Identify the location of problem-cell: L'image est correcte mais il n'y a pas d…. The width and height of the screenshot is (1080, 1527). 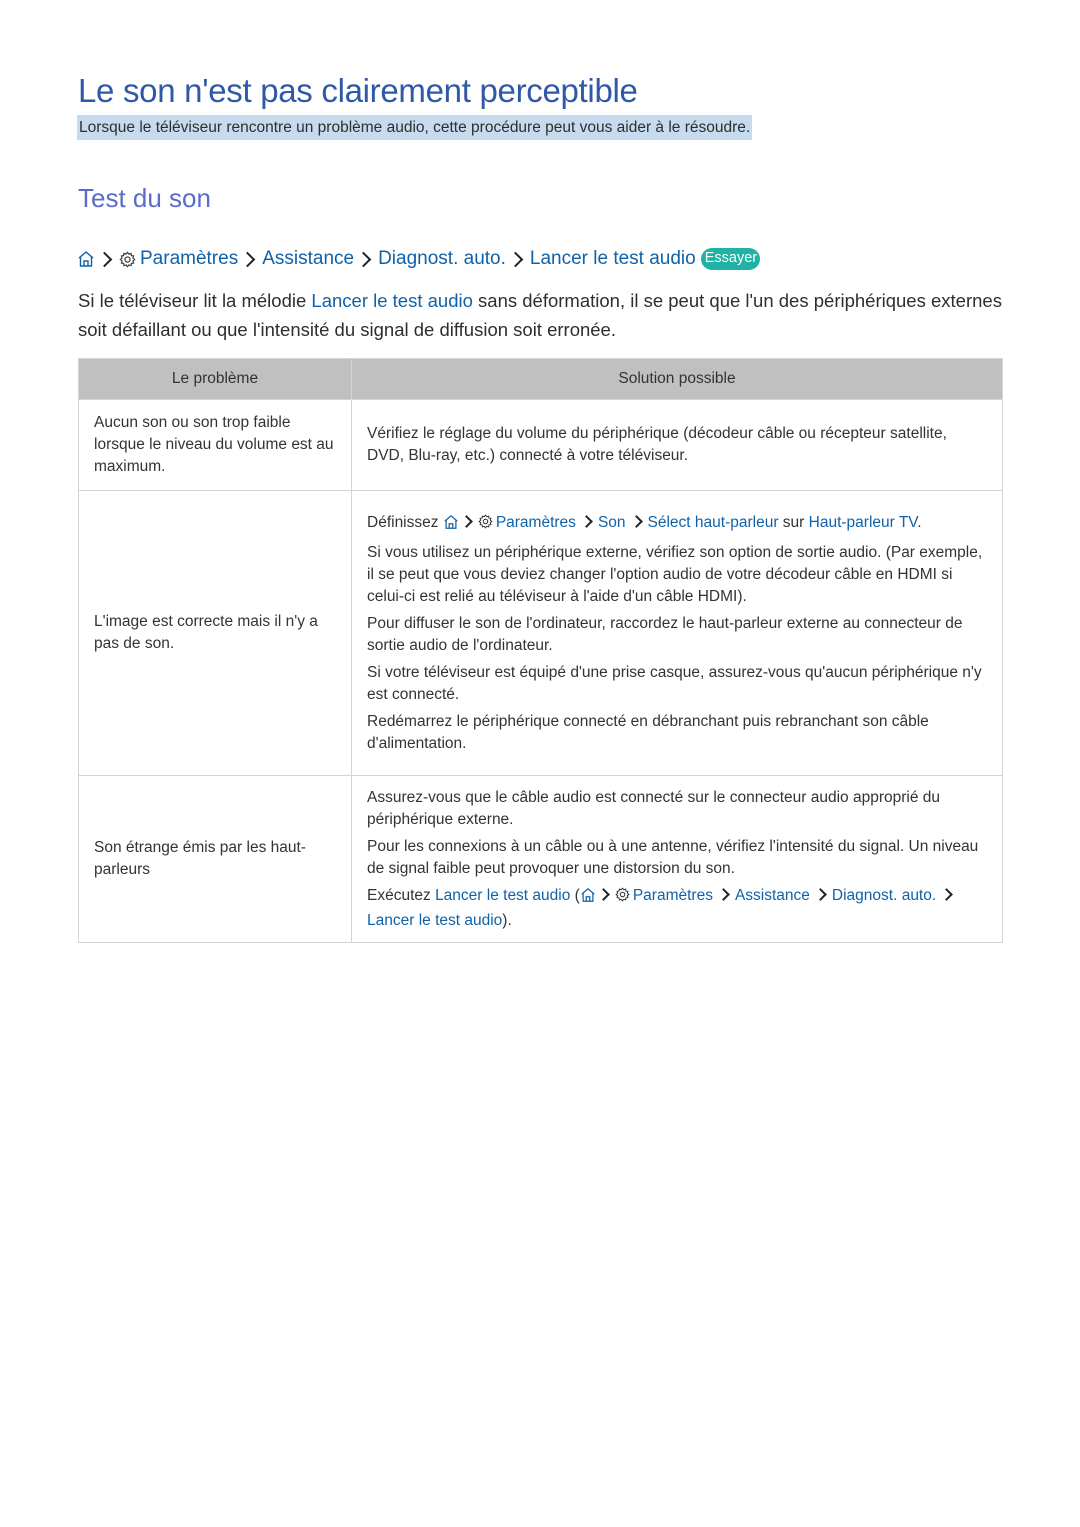
(215, 633).